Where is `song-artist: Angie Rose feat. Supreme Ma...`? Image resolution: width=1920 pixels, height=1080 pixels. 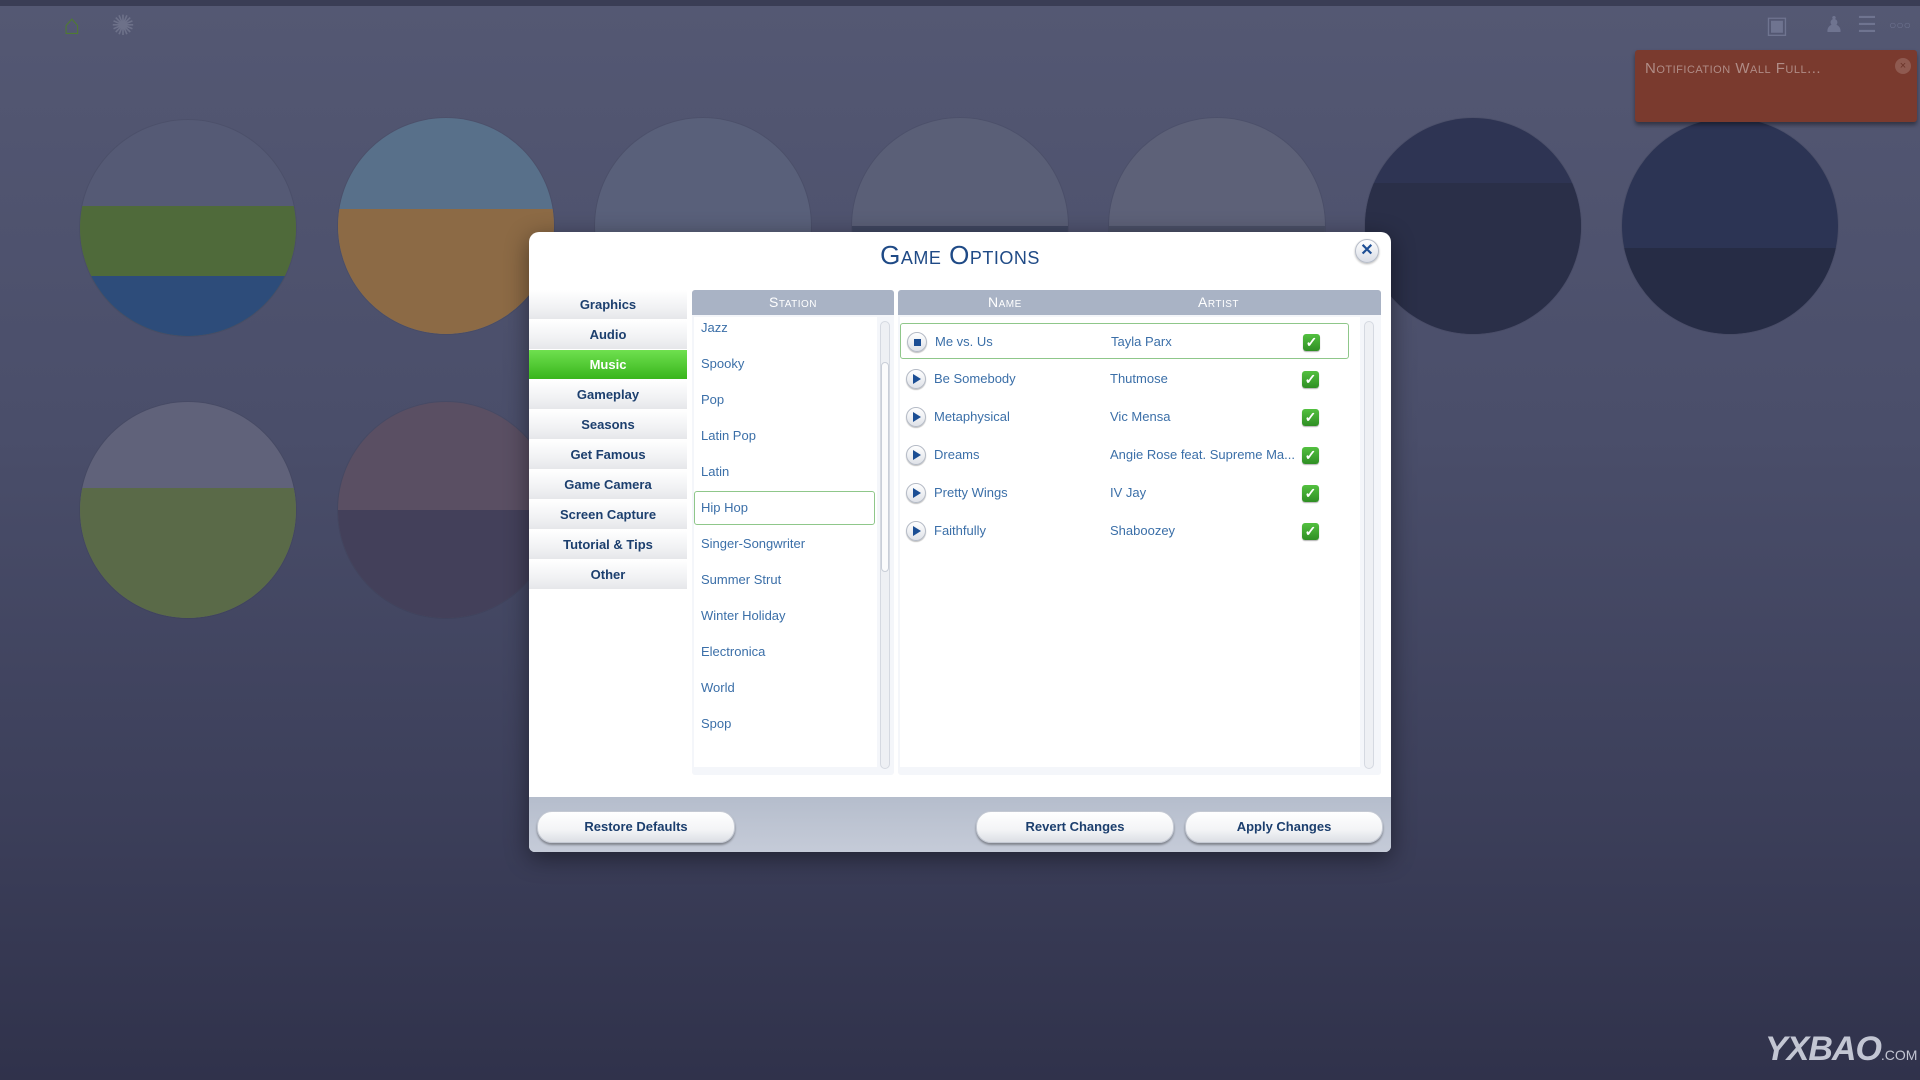
song-artist: Angie Rose feat. Supreme Ma... is located at coordinates (1202, 454).